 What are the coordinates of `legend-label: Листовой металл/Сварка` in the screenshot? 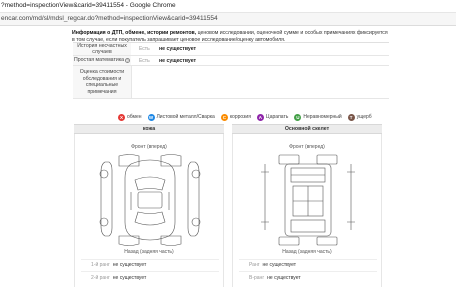 It's located at (185, 117).